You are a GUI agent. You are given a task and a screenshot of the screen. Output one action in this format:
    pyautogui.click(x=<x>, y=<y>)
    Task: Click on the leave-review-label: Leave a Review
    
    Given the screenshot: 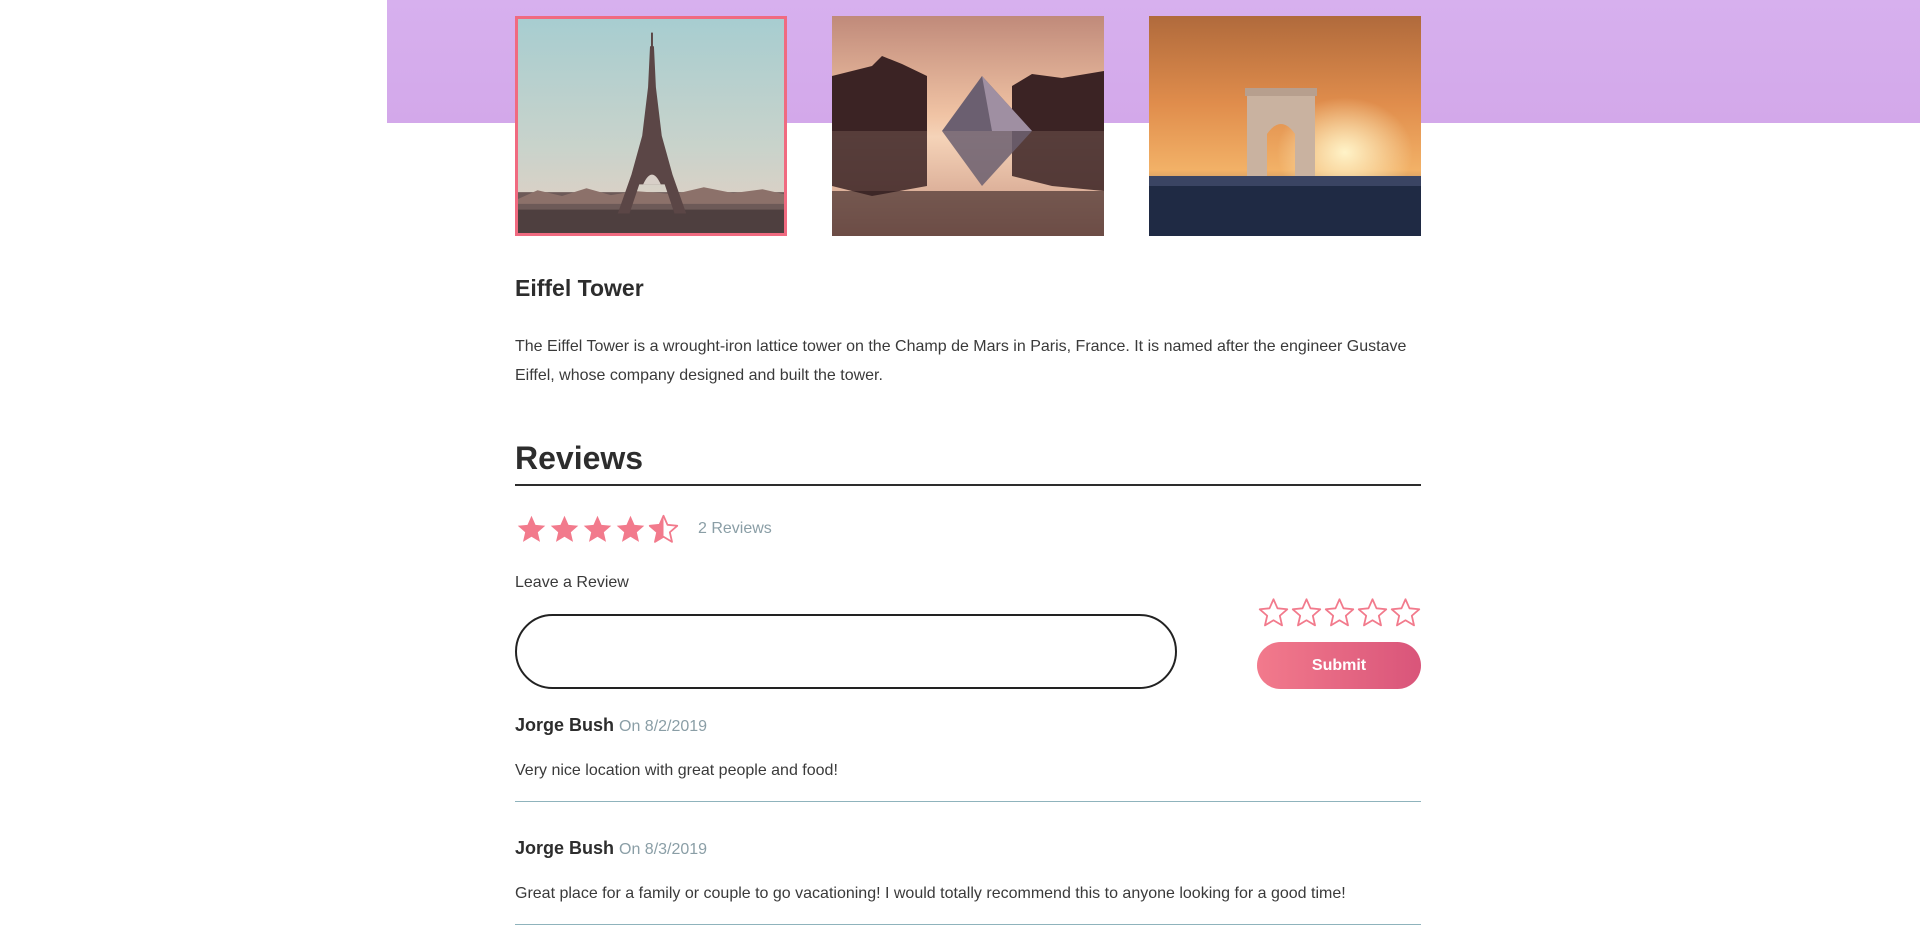 What is the action you would take?
    pyautogui.click(x=572, y=582)
    